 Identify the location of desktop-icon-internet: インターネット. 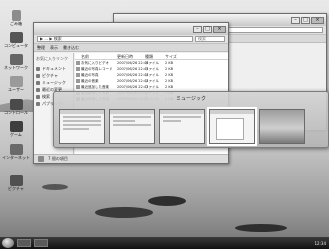
(16, 152).